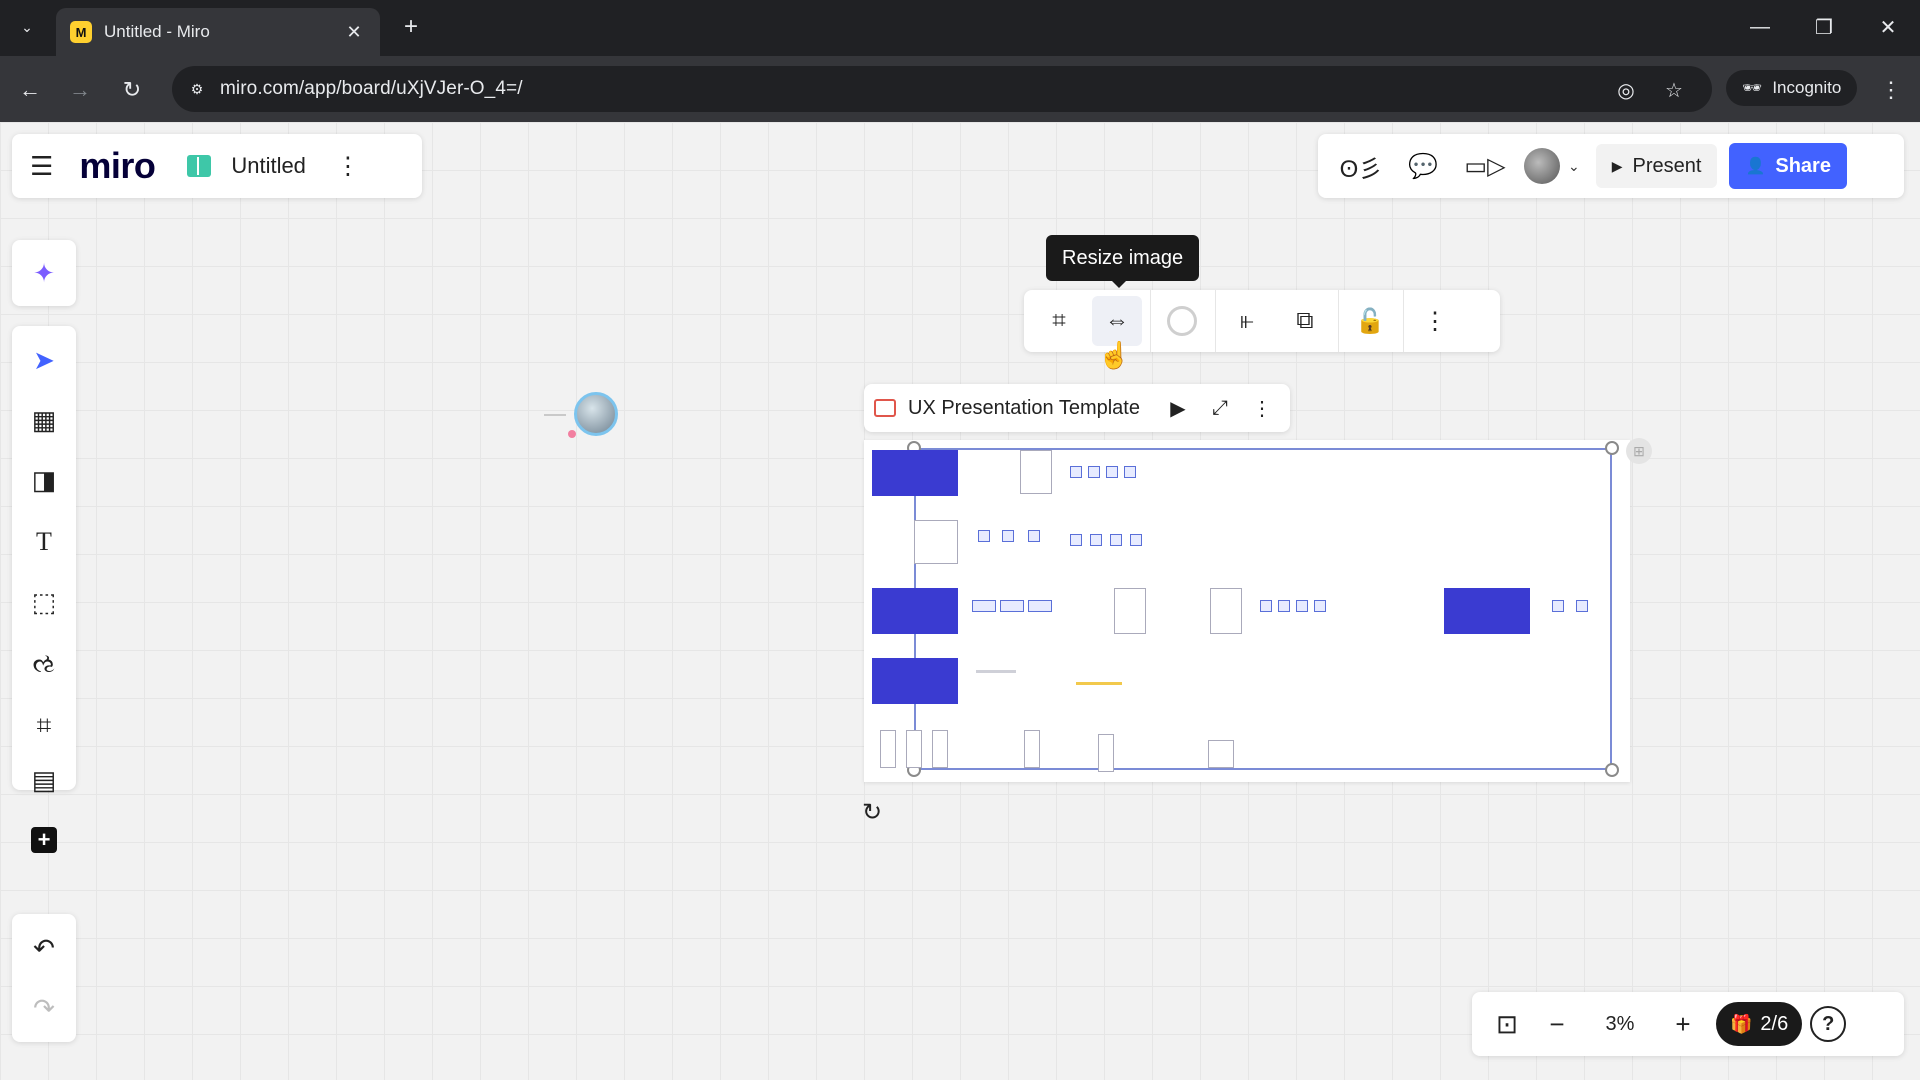  Describe the element at coordinates (1891, 90) in the screenshot. I see `browser-menu-icon: ⋮` at that location.